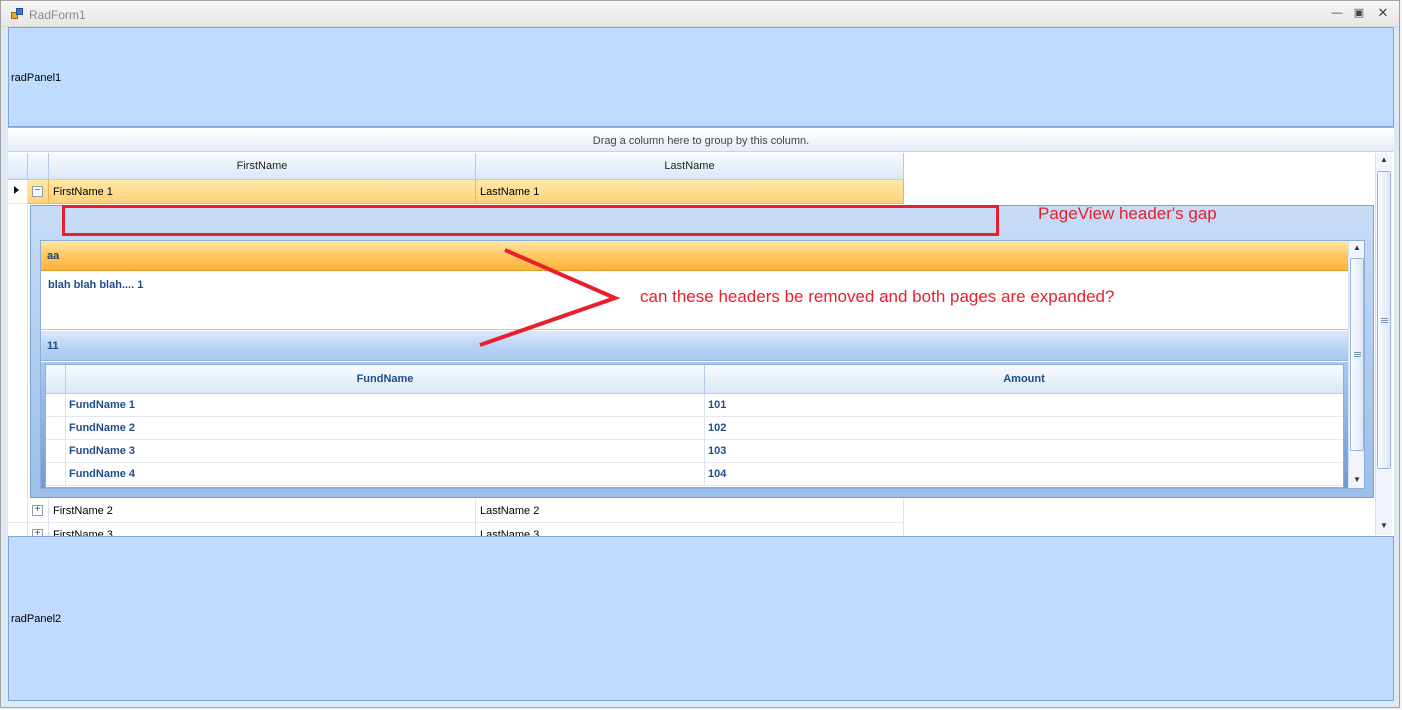 This screenshot has height=710, width=1402. What do you see at coordinates (1383, 14) in the screenshot?
I see `close-icon: ✕` at bounding box center [1383, 14].